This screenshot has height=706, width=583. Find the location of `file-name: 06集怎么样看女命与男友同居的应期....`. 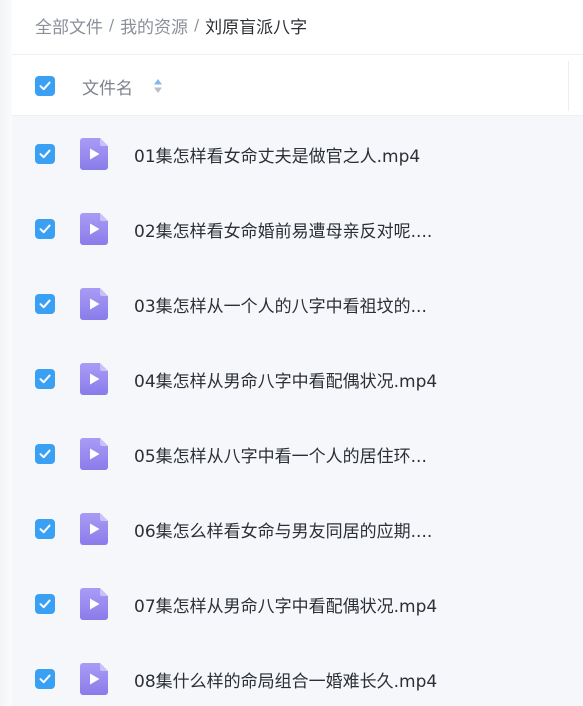

file-name: 06集怎么样看女命与男友同居的应期.... is located at coordinates (283, 529).